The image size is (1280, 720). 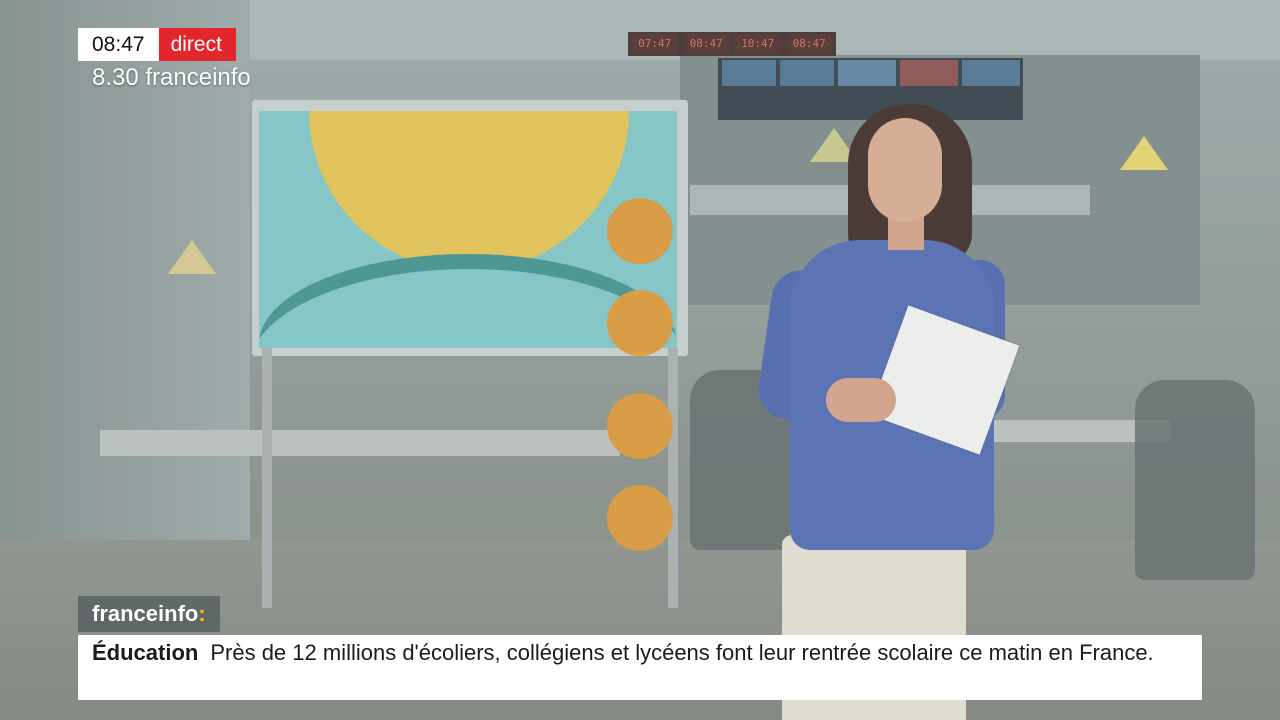 What do you see at coordinates (905, 170) in the screenshot?
I see `presenter-face` at bounding box center [905, 170].